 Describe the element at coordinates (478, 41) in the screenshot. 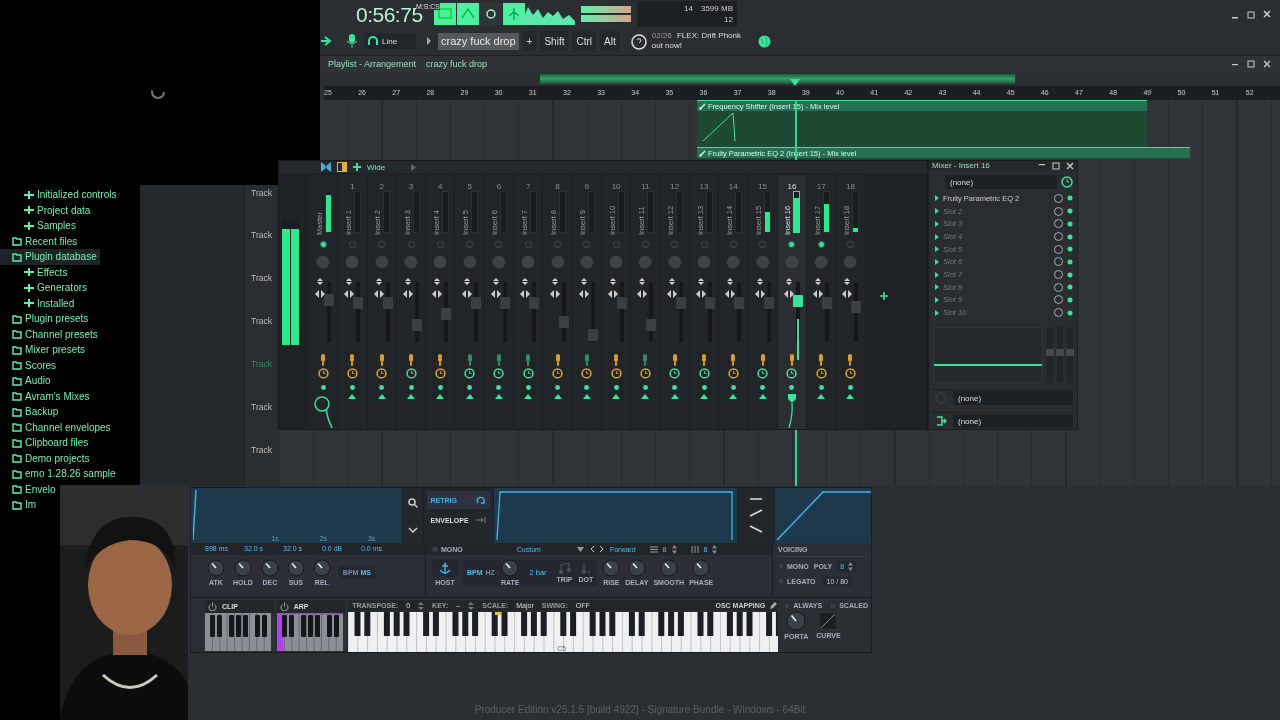

I see `pattern-selector: crazy fuck drop` at that location.